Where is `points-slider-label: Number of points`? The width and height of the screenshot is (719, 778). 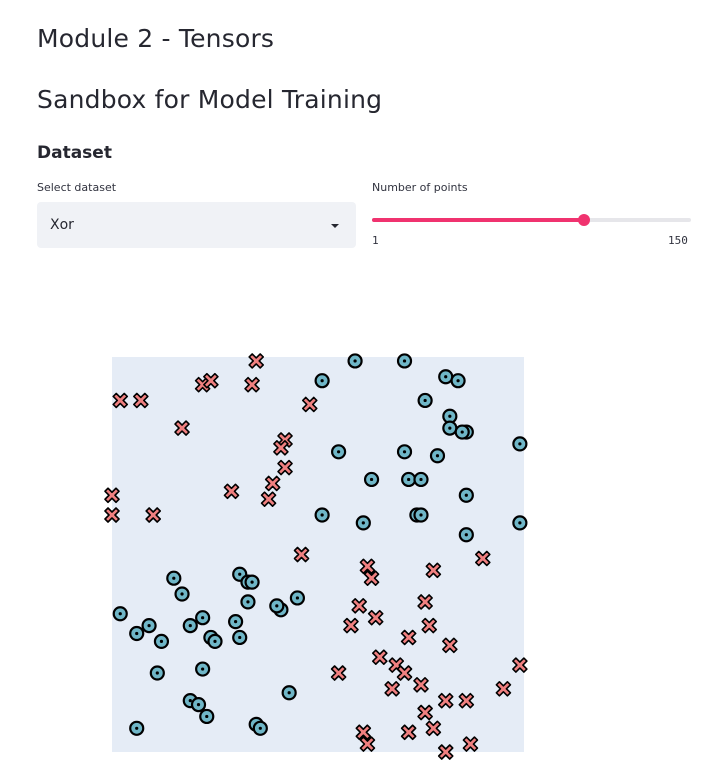 points-slider-label: Number of points is located at coordinates (420, 187).